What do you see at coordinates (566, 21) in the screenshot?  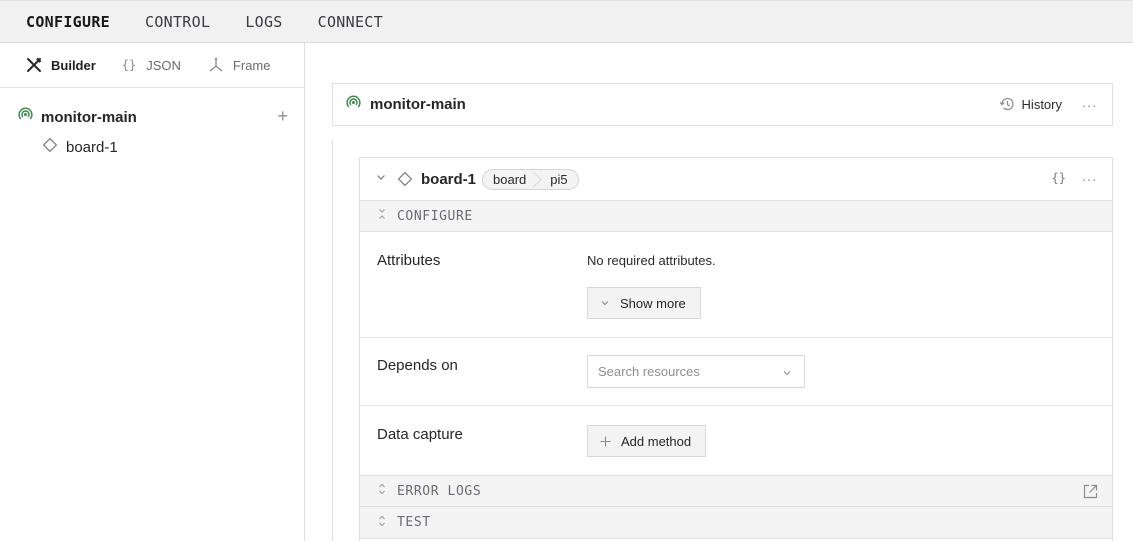 I see `top-nav: CONFIGURE CONTROL LOGS CONNECT` at bounding box center [566, 21].